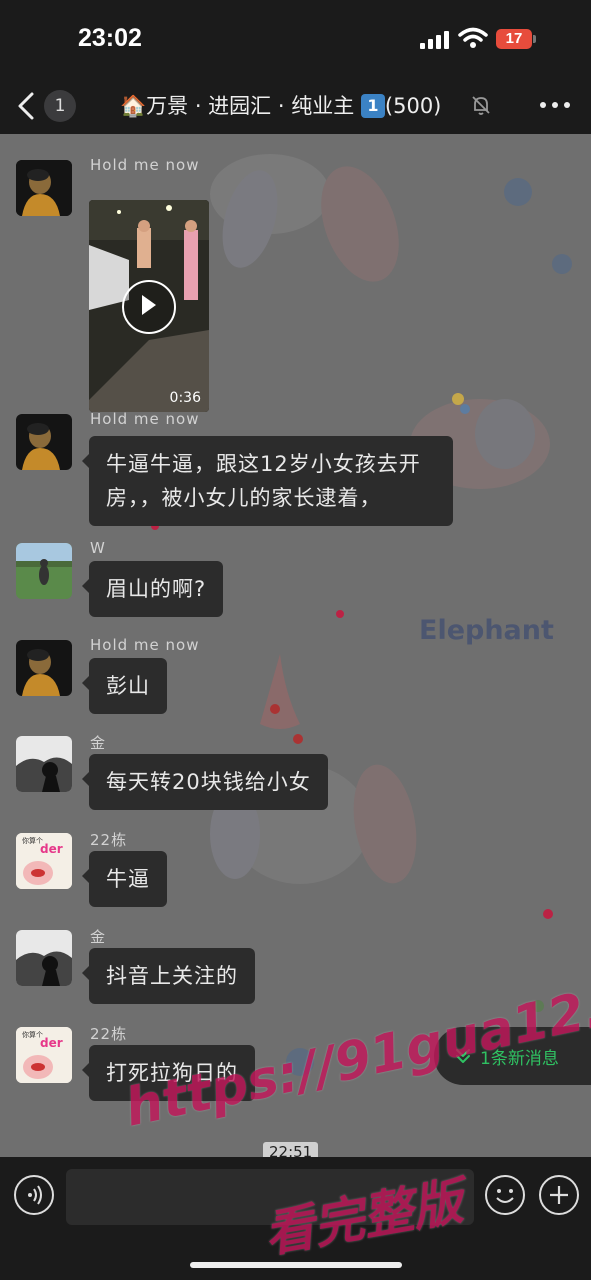 Image resolution: width=591 pixels, height=1280 pixels. I want to click on message-input, so click(270, 1197).